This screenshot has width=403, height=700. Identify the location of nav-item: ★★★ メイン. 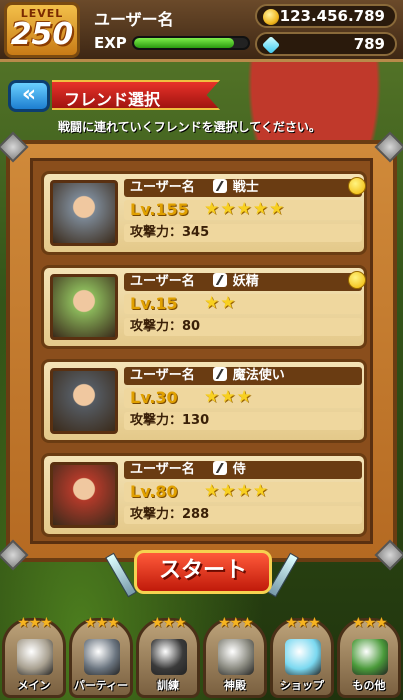
(34, 656).